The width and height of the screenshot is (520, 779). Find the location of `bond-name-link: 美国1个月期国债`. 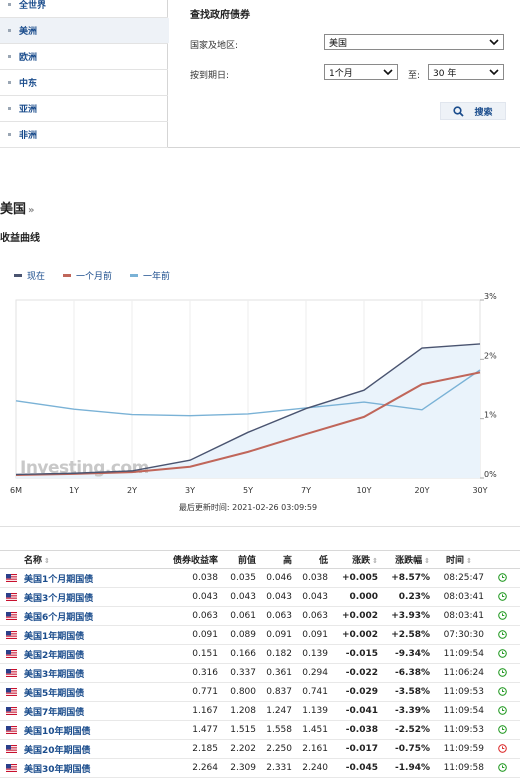

bond-name-link: 美国1个月期国债 is located at coordinates (87, 578).